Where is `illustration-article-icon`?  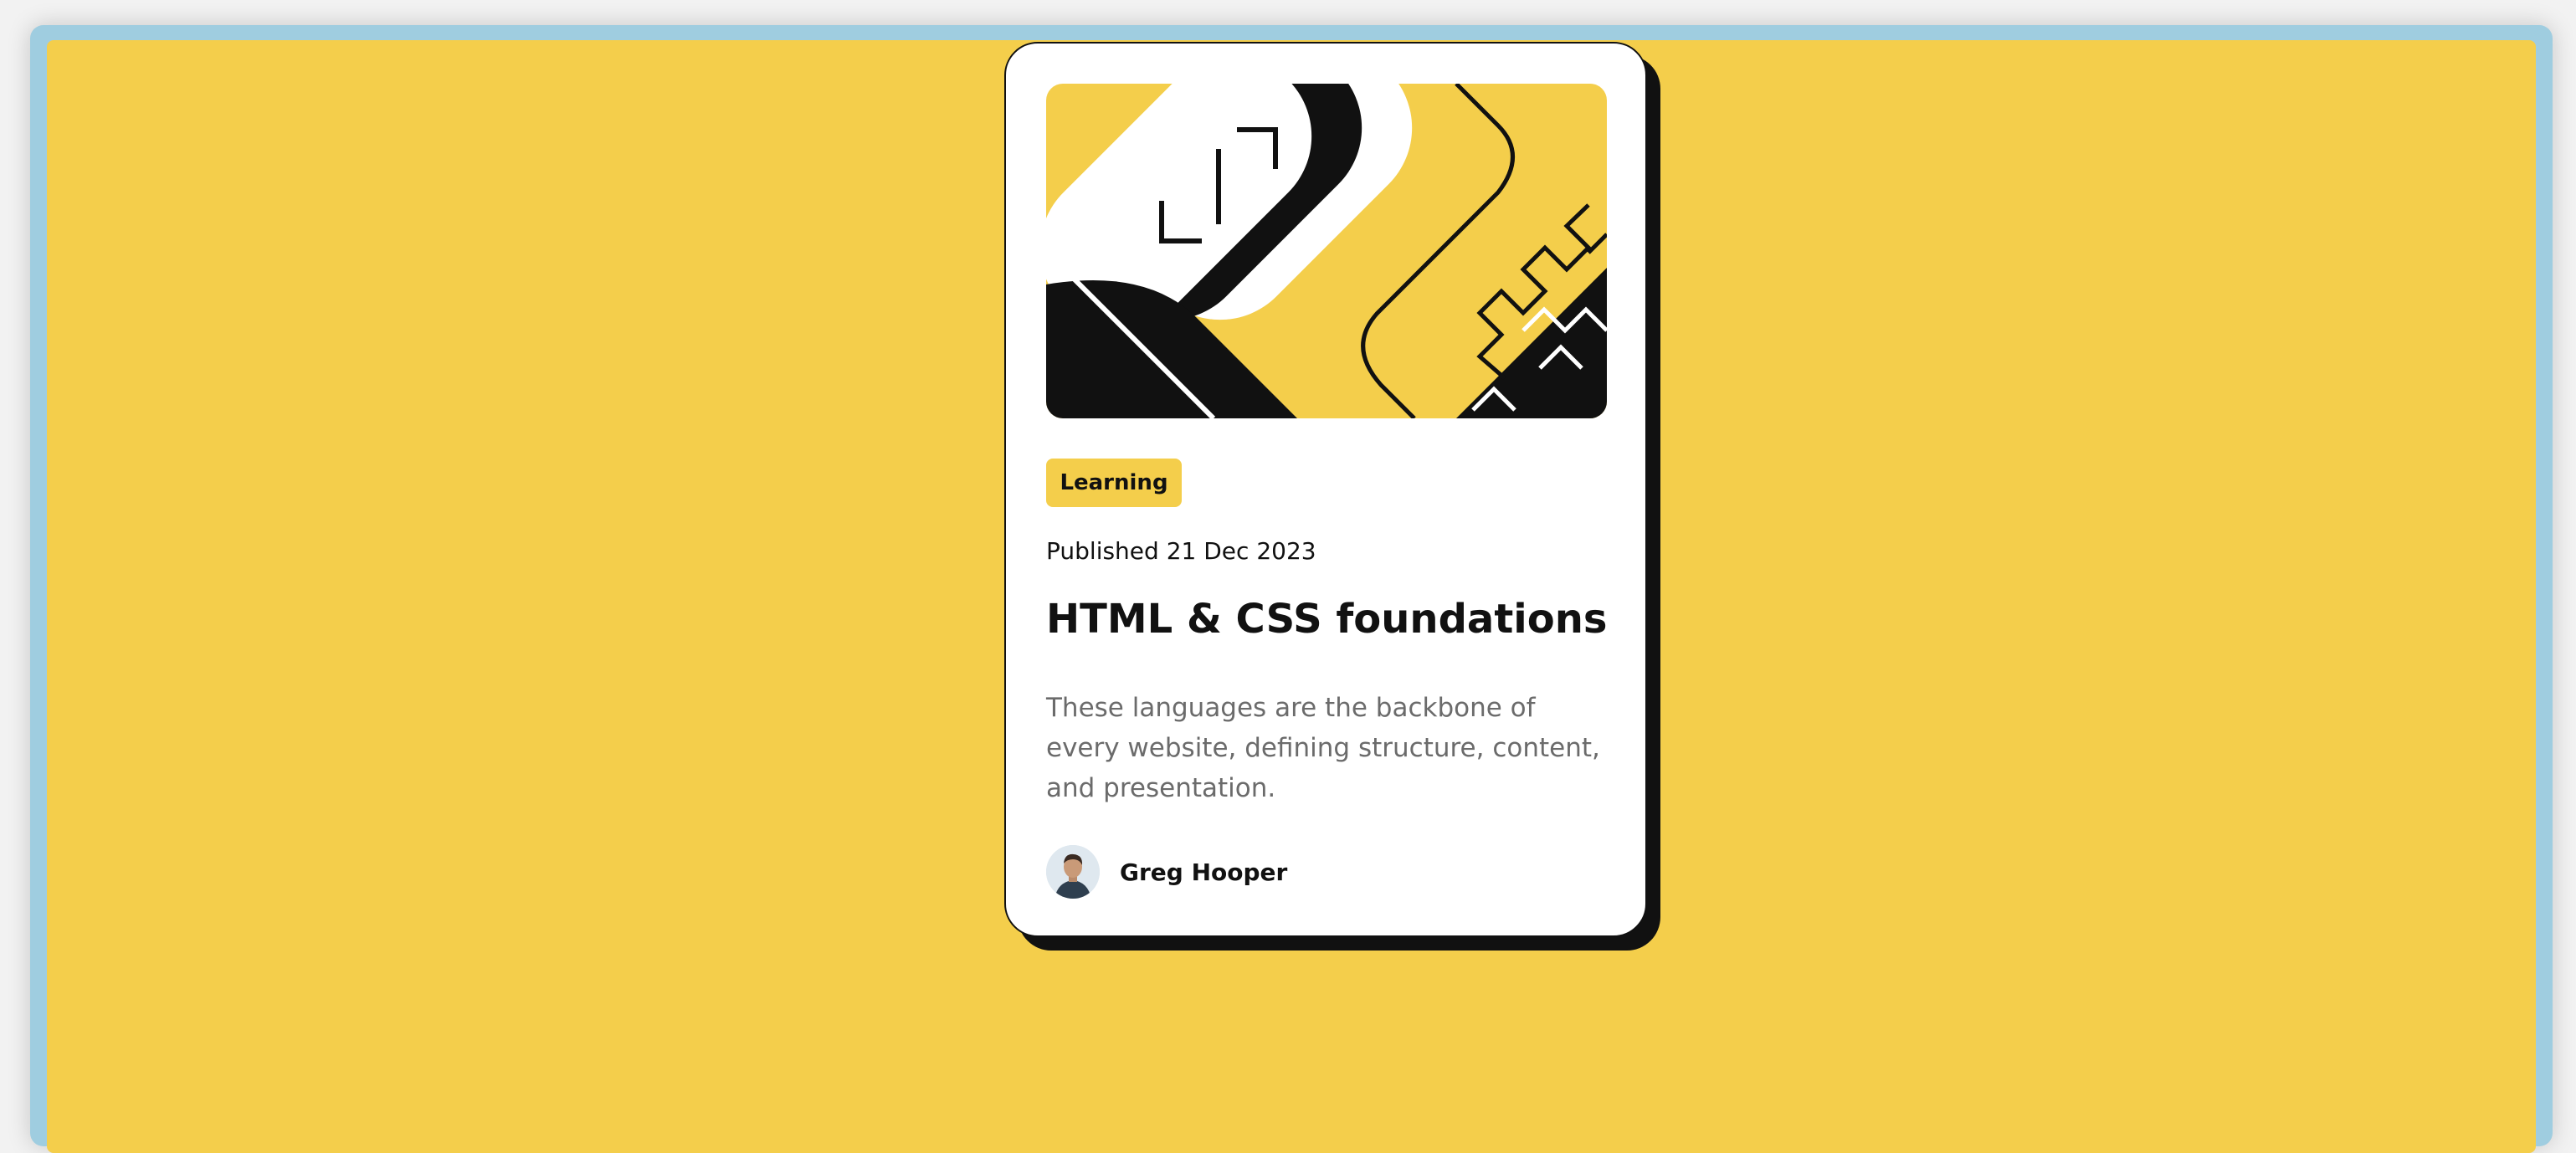 illustration-article-icon is located at coordinates (1326, 251).